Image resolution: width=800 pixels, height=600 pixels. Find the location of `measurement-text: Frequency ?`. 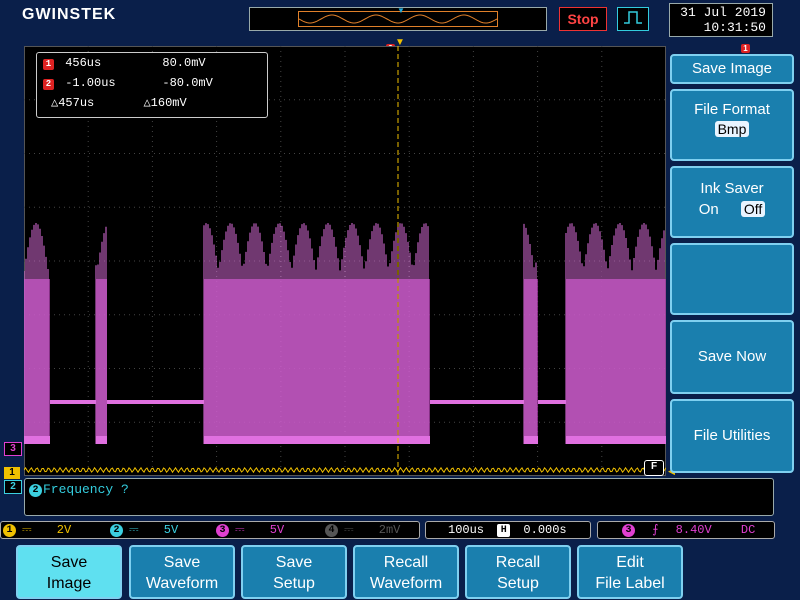

measurement-text: Frequency ? is located at coordinates (86, 489).